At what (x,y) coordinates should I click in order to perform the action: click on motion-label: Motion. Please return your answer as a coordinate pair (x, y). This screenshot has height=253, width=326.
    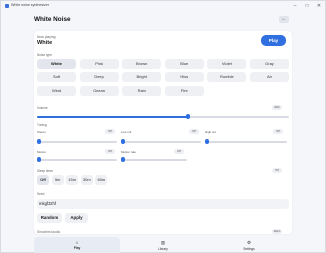
    Looking at the image, I should click on (42, 152).